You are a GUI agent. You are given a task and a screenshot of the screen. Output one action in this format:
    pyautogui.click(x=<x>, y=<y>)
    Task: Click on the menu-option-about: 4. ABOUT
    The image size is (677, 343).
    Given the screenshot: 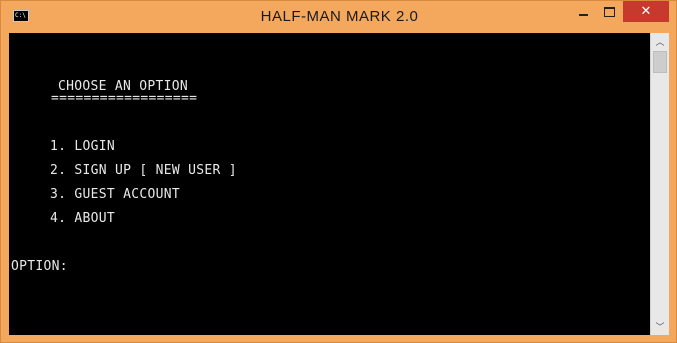 What is the action you would take?
    pyautogui.click(x=83, y=218)
    